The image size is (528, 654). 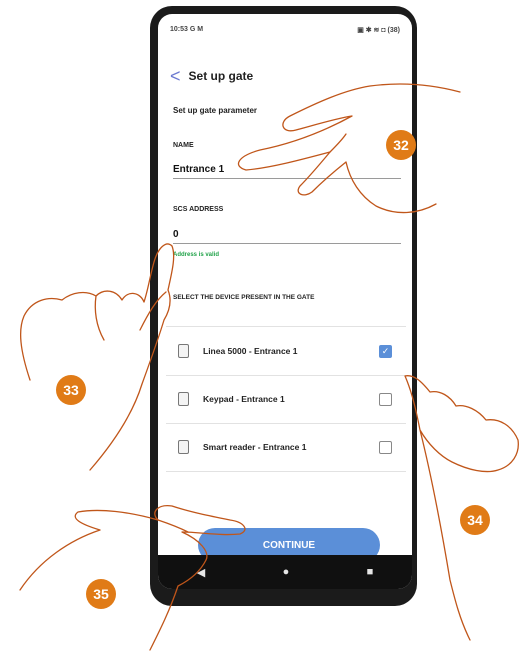 What do you see at coordinates (132, 578) in the screenshot?
I see `hand-35-icon` at bounding box center [132, 578].